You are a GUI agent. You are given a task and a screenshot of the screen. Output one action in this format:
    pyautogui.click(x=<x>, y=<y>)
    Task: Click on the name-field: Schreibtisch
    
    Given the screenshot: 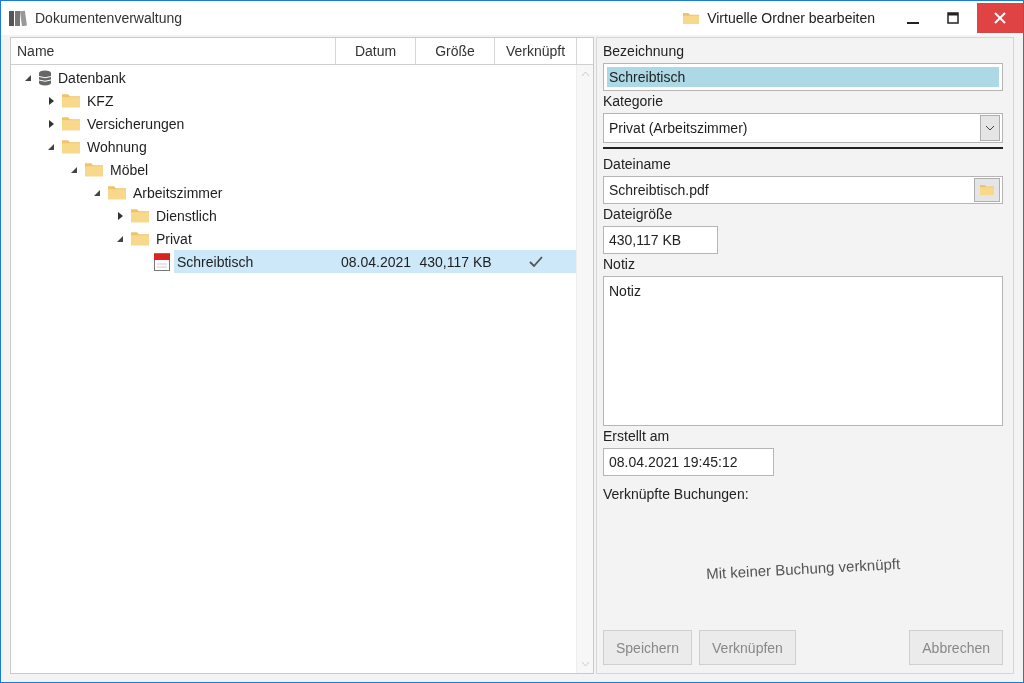 What is the action you would take?
    pyautogui.click(x=803, y=77)
    